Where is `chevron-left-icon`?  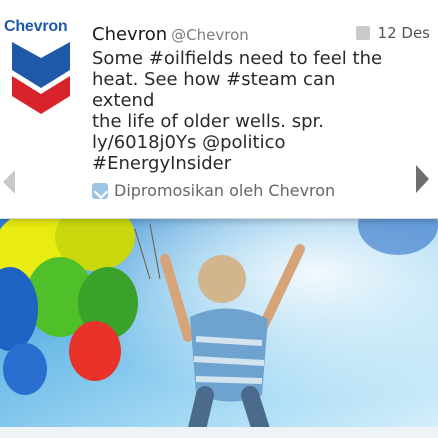 chevron-left-icon is located at coordinates (9, 182).